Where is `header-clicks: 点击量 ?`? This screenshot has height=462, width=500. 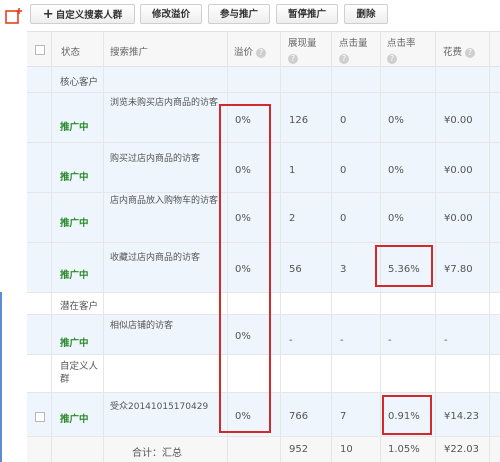 header-clicks: 点击量 ? is located at coordinates (353, 51).